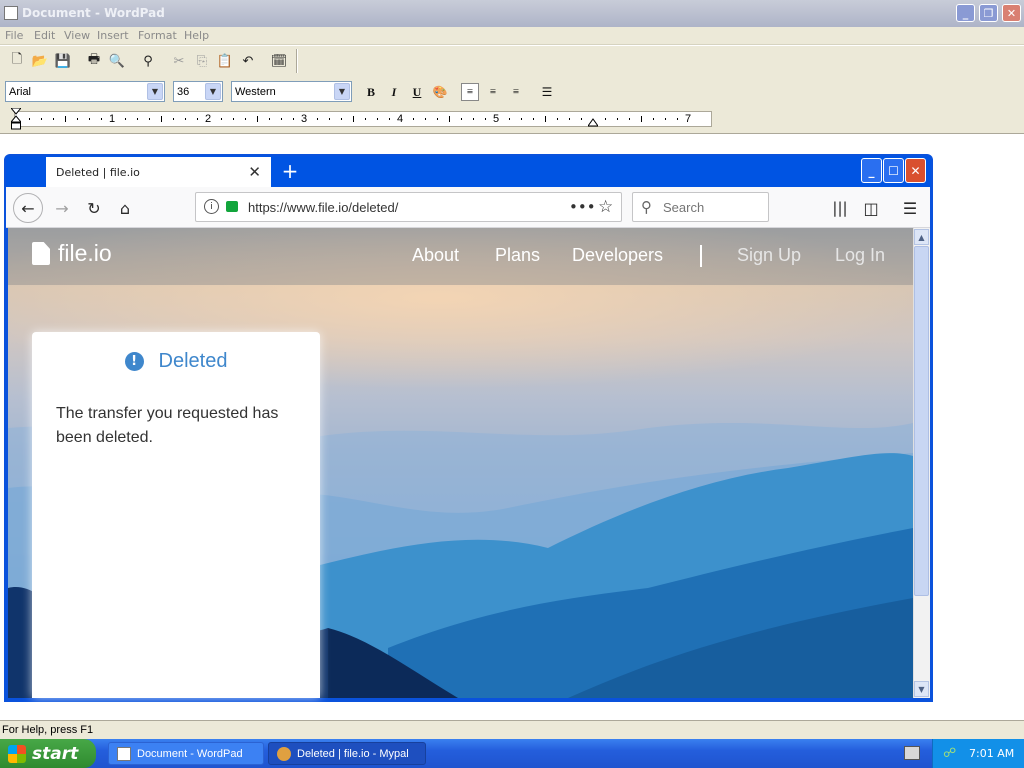  I want to click on align-center-icon: ≡, so click(493, 92).